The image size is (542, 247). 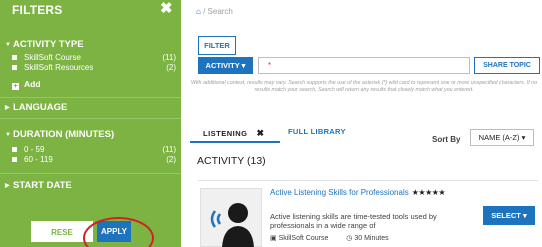 What do you see at coordinates (317, 131) in the screenshot?
I see `tab-full-library: FULL LIBRARY` at bounding box center [317, 131].